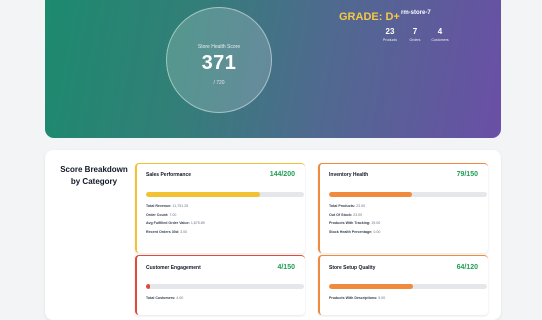 The width and height of the screenshot is (542, 320). I want to click on stat-products: 23 Products, so click(390, 34).